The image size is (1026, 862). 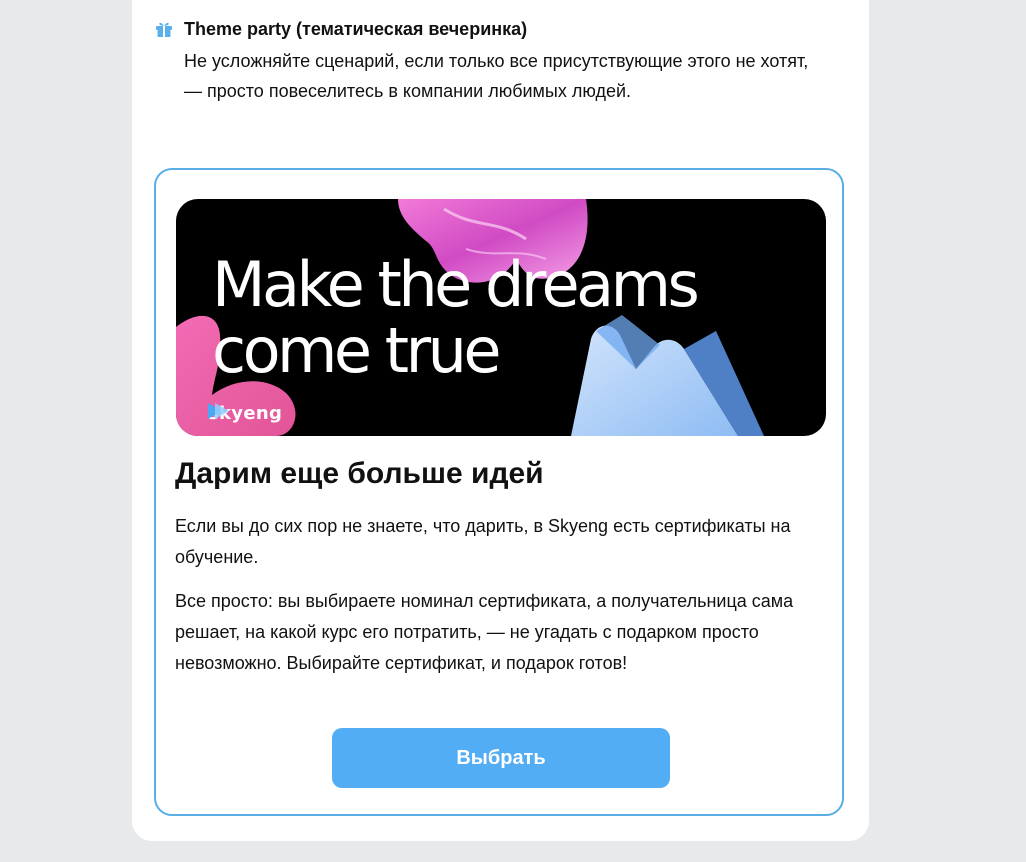 I want to click on banner-headline-line-2: come true, so click(x=357, y=350).